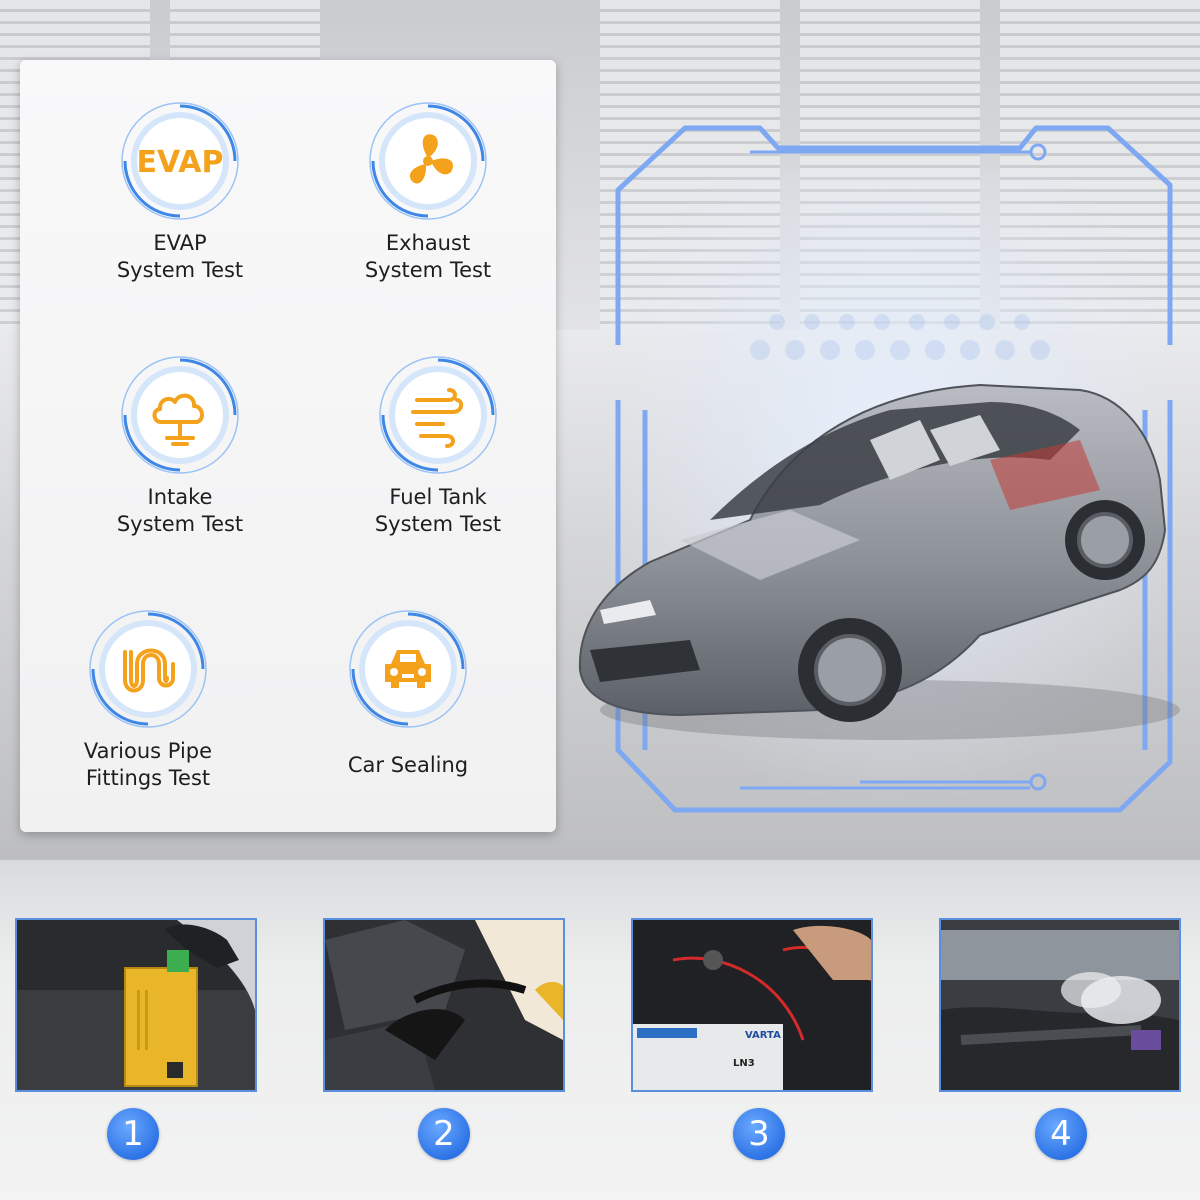 The image size is (1200, 1200). I want to click on step-2-image, so click(444, 1005).